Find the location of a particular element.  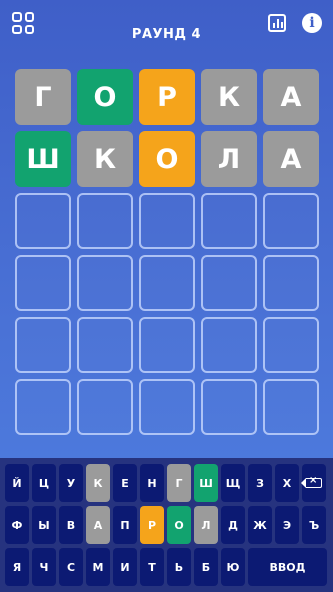

board-tile: Р is located at coordinates (167, 97).